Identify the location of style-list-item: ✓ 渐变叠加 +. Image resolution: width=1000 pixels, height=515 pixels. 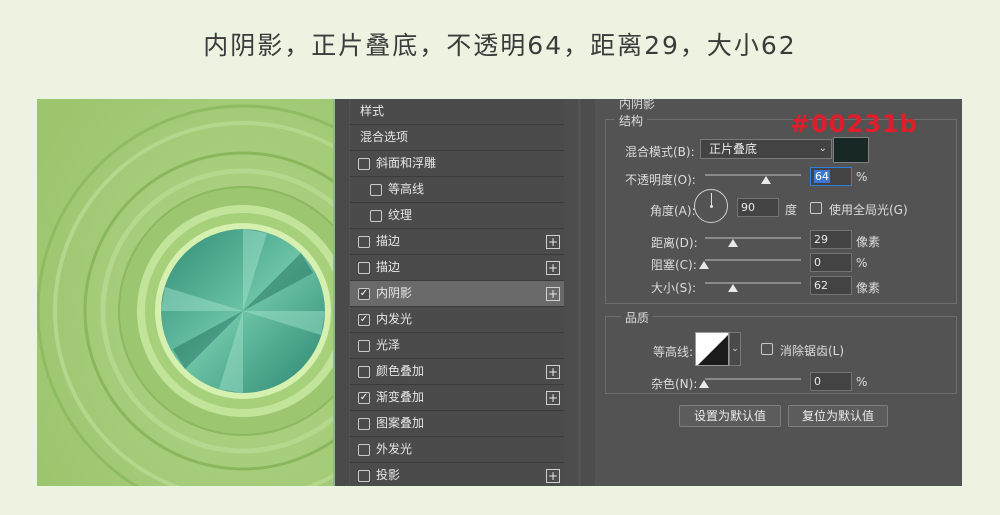
(457, 398).